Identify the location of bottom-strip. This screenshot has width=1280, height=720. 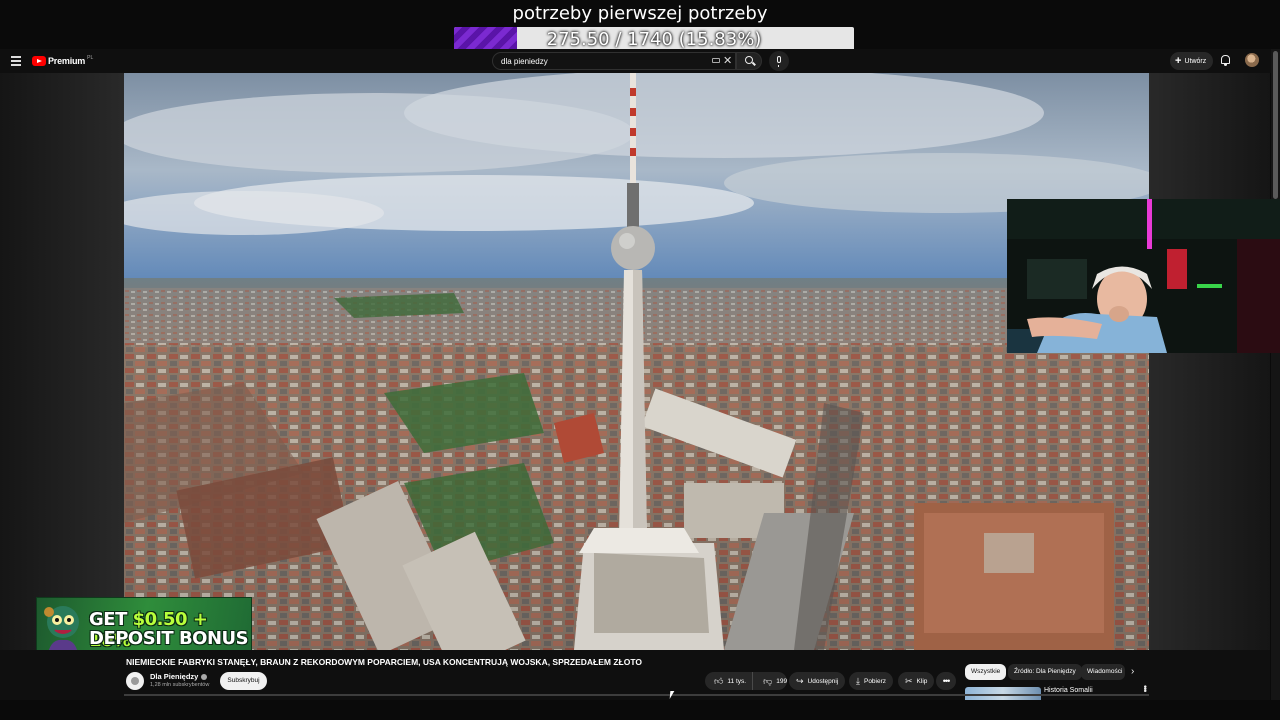
(640, 710).